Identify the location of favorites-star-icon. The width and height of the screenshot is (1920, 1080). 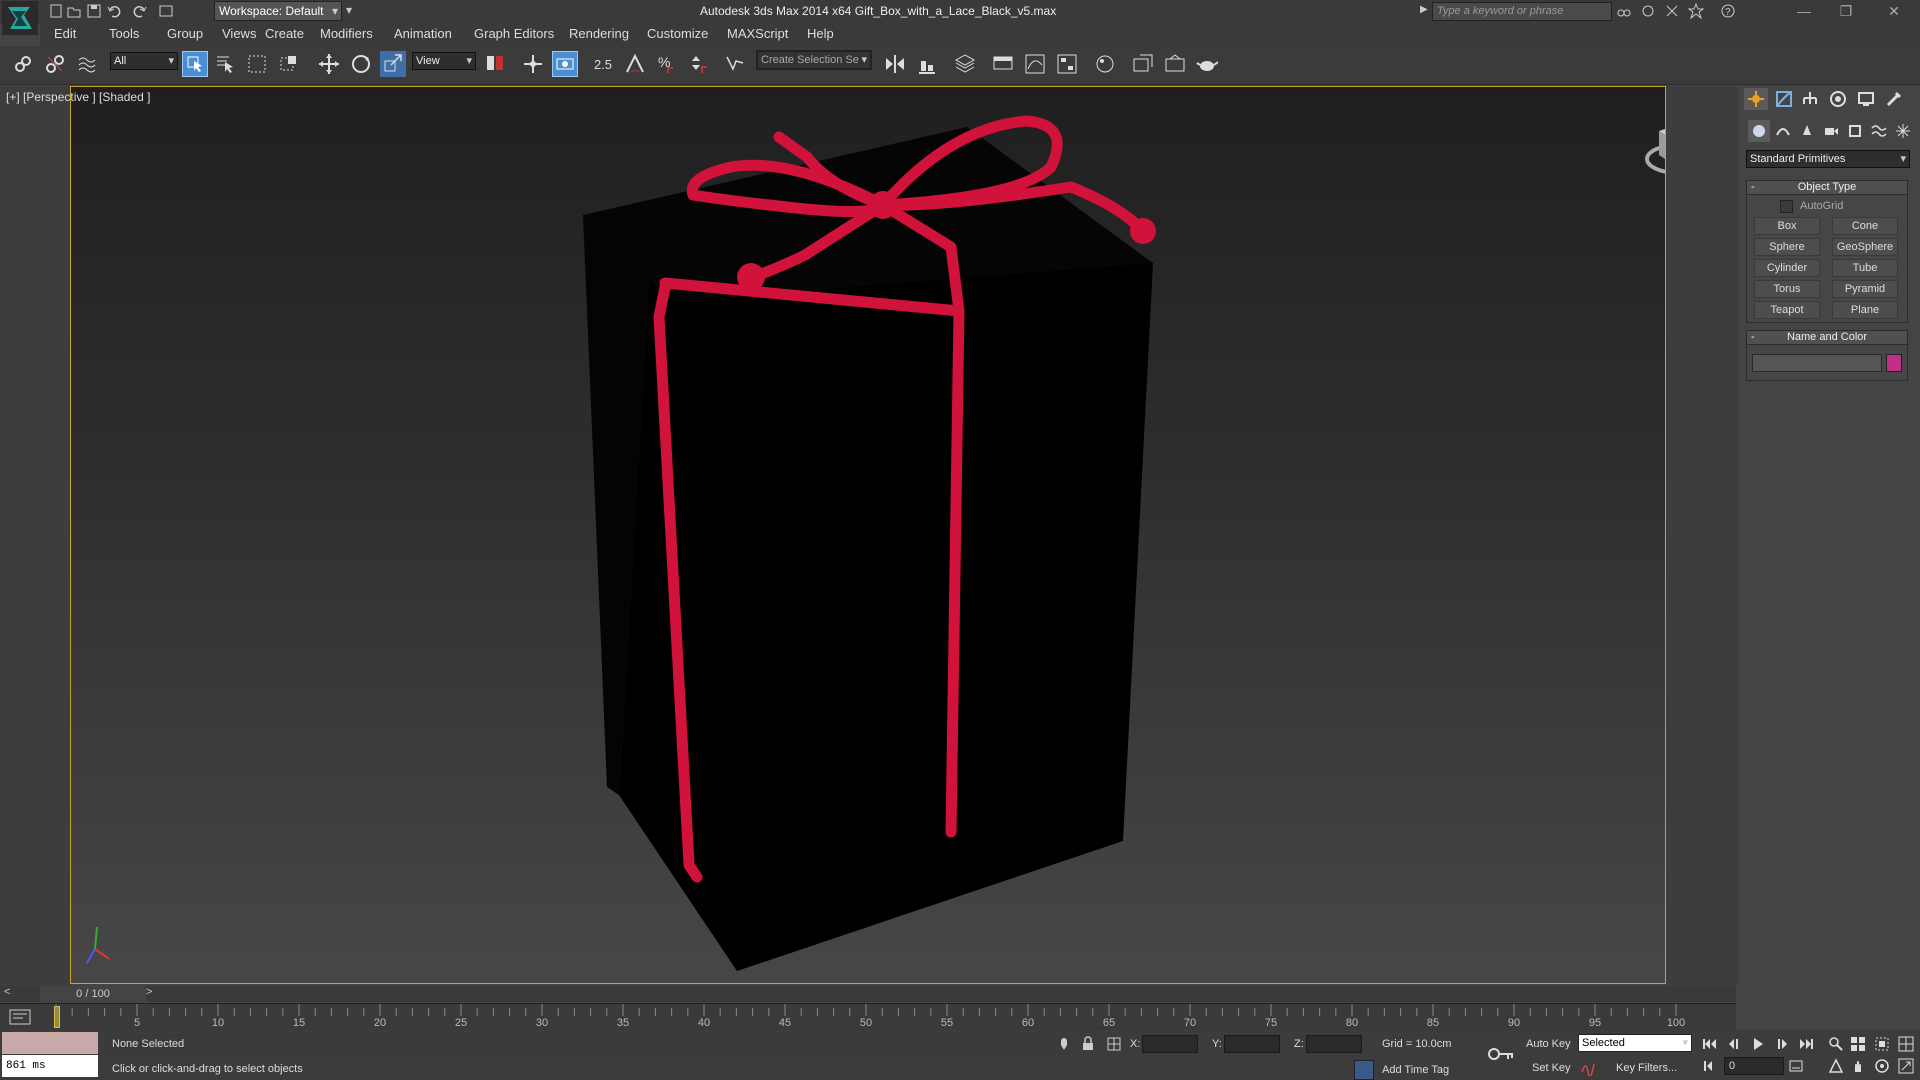
(1696, 11).